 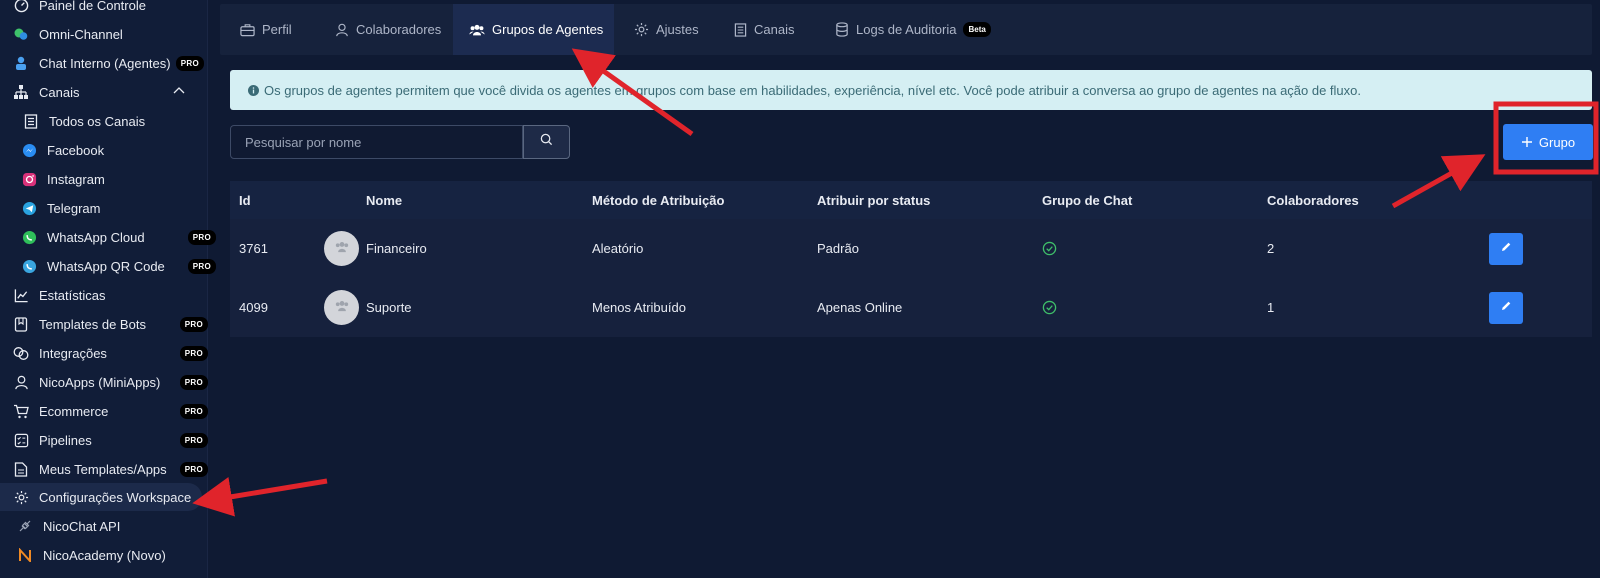 I want to click on sidebar-item-label: Configurações Workspace, so click(x=115, y=497).